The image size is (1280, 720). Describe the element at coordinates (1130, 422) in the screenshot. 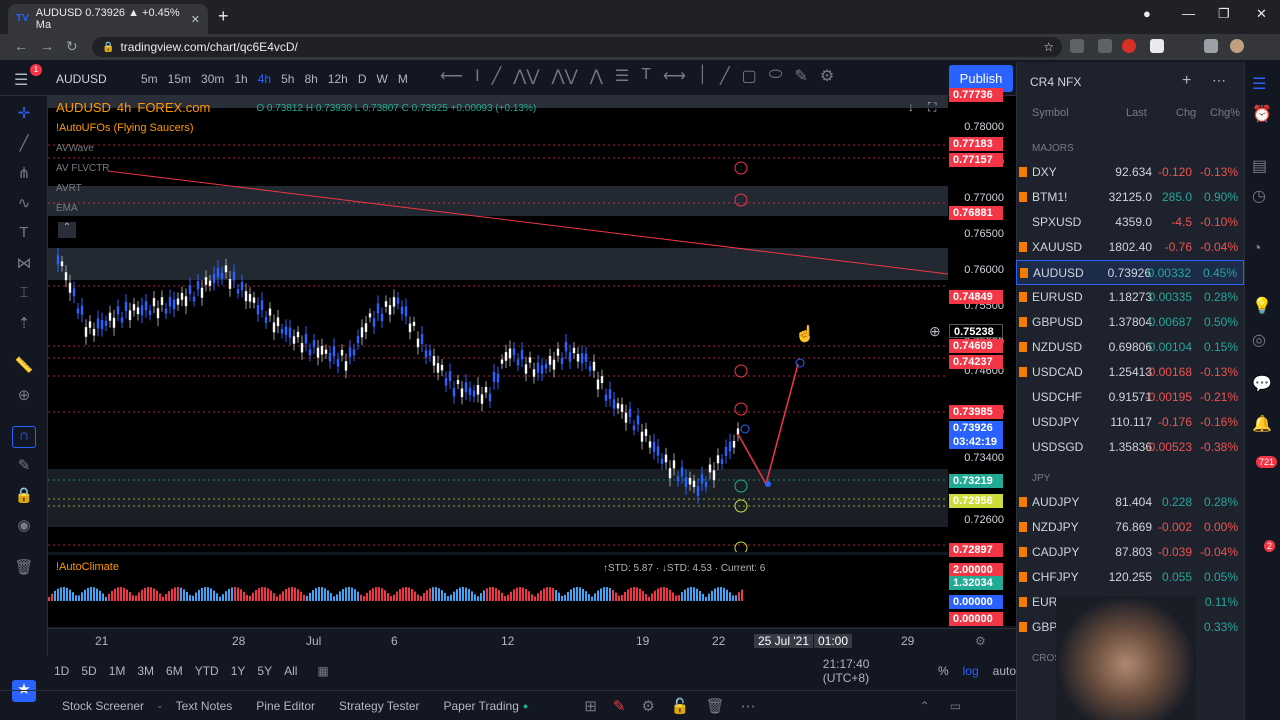

I see `watchlist-row: USDJPY 110.117 -0.176 -0.16%` at that location.